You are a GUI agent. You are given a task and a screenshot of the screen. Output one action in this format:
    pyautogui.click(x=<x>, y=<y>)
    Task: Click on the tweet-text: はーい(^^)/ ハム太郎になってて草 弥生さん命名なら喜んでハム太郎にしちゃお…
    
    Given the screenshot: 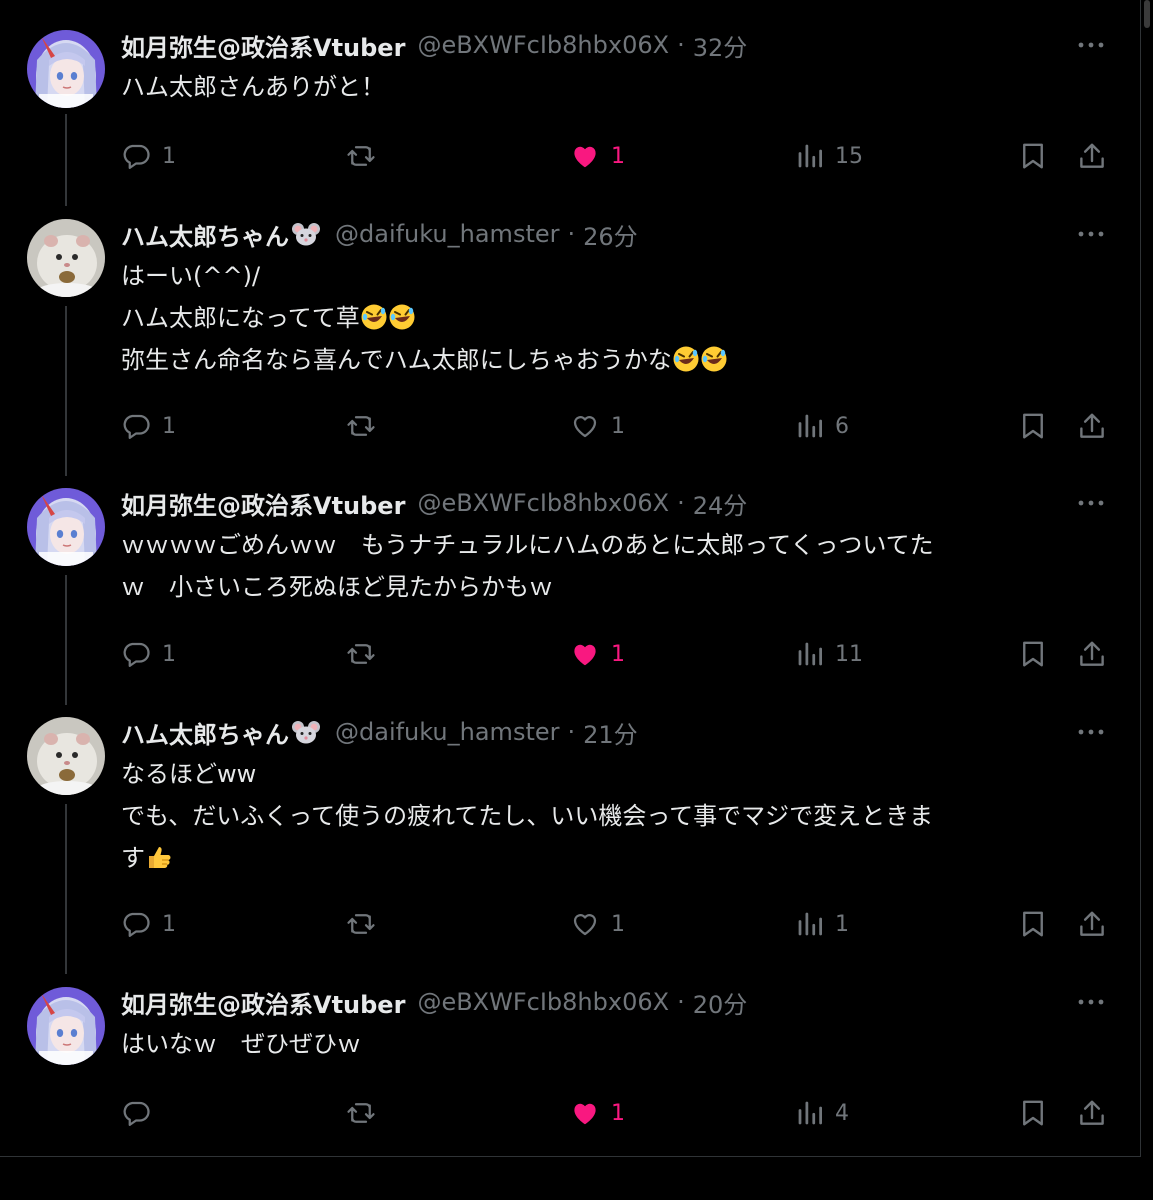 What is the action you would take?
    pyautogui.click(x=616, y=318)
    